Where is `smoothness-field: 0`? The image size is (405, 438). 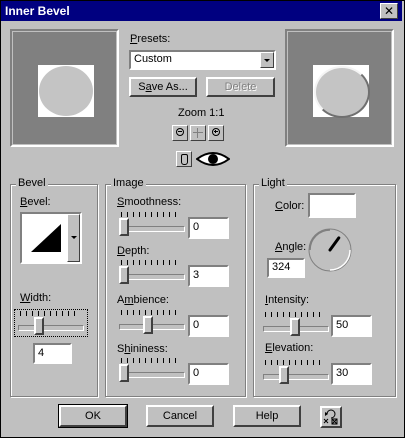
smoothness-field: 0 is located at coordinates (208, 228).